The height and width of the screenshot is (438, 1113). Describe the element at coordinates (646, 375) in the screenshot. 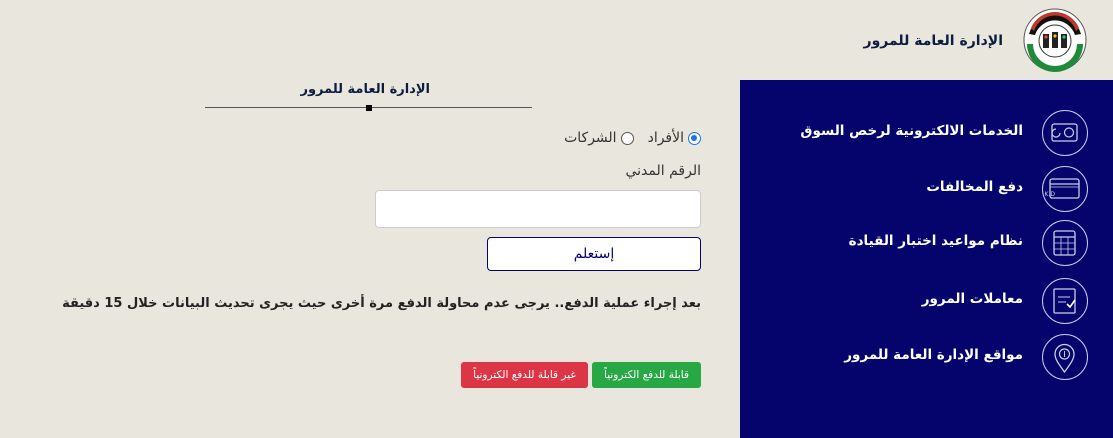

I see `payable-badge: قابلة للدفع الكترونياً` at that location.